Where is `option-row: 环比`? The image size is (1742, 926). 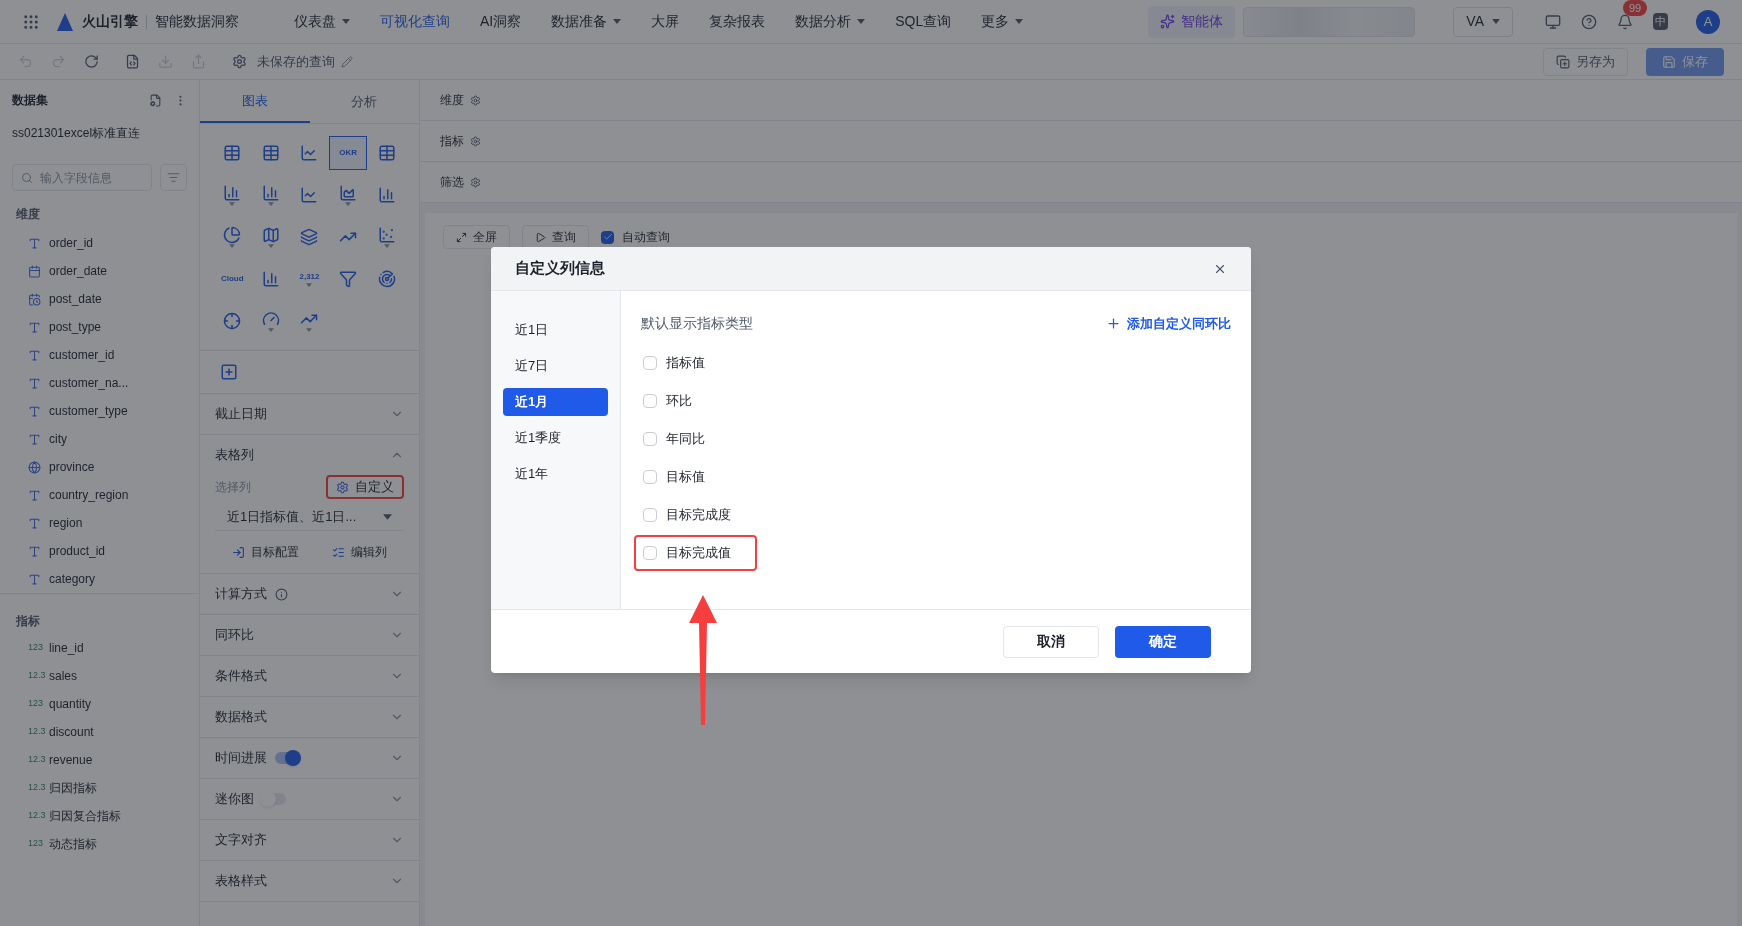
option-row: 环比 is located at coordinates (676, 401).